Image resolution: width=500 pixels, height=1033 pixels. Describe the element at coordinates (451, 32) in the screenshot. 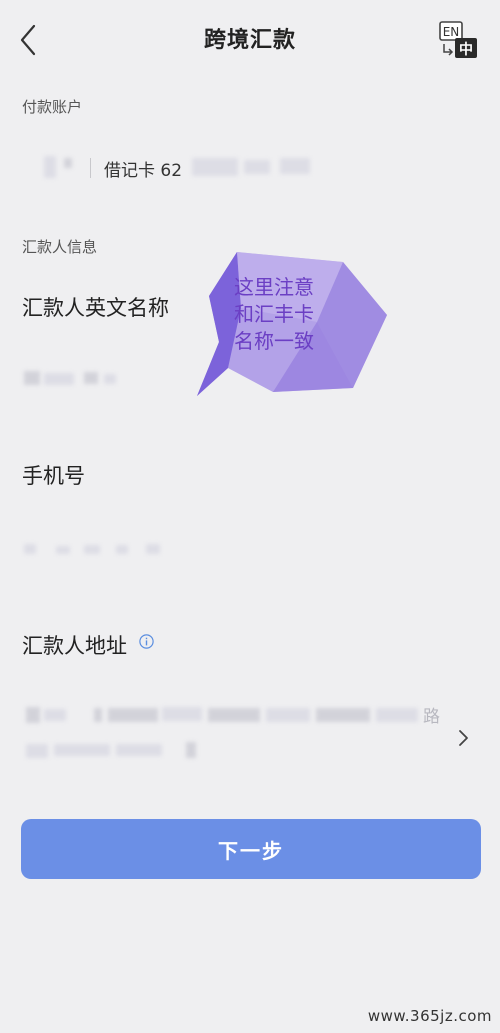

I see `lang-en-text: EN` at that location.